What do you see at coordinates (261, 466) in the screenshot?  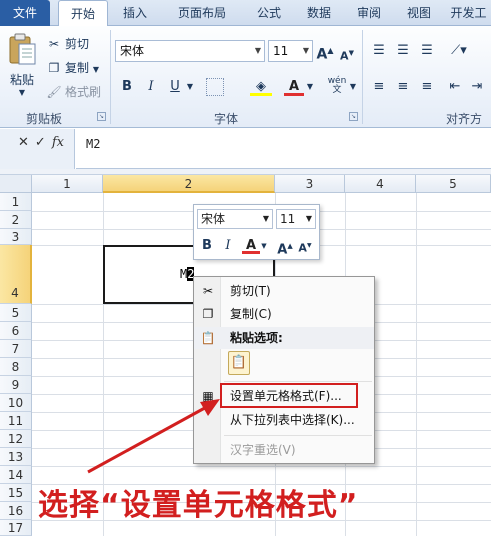 I see `grid-line` at bounding box center [261, 466].